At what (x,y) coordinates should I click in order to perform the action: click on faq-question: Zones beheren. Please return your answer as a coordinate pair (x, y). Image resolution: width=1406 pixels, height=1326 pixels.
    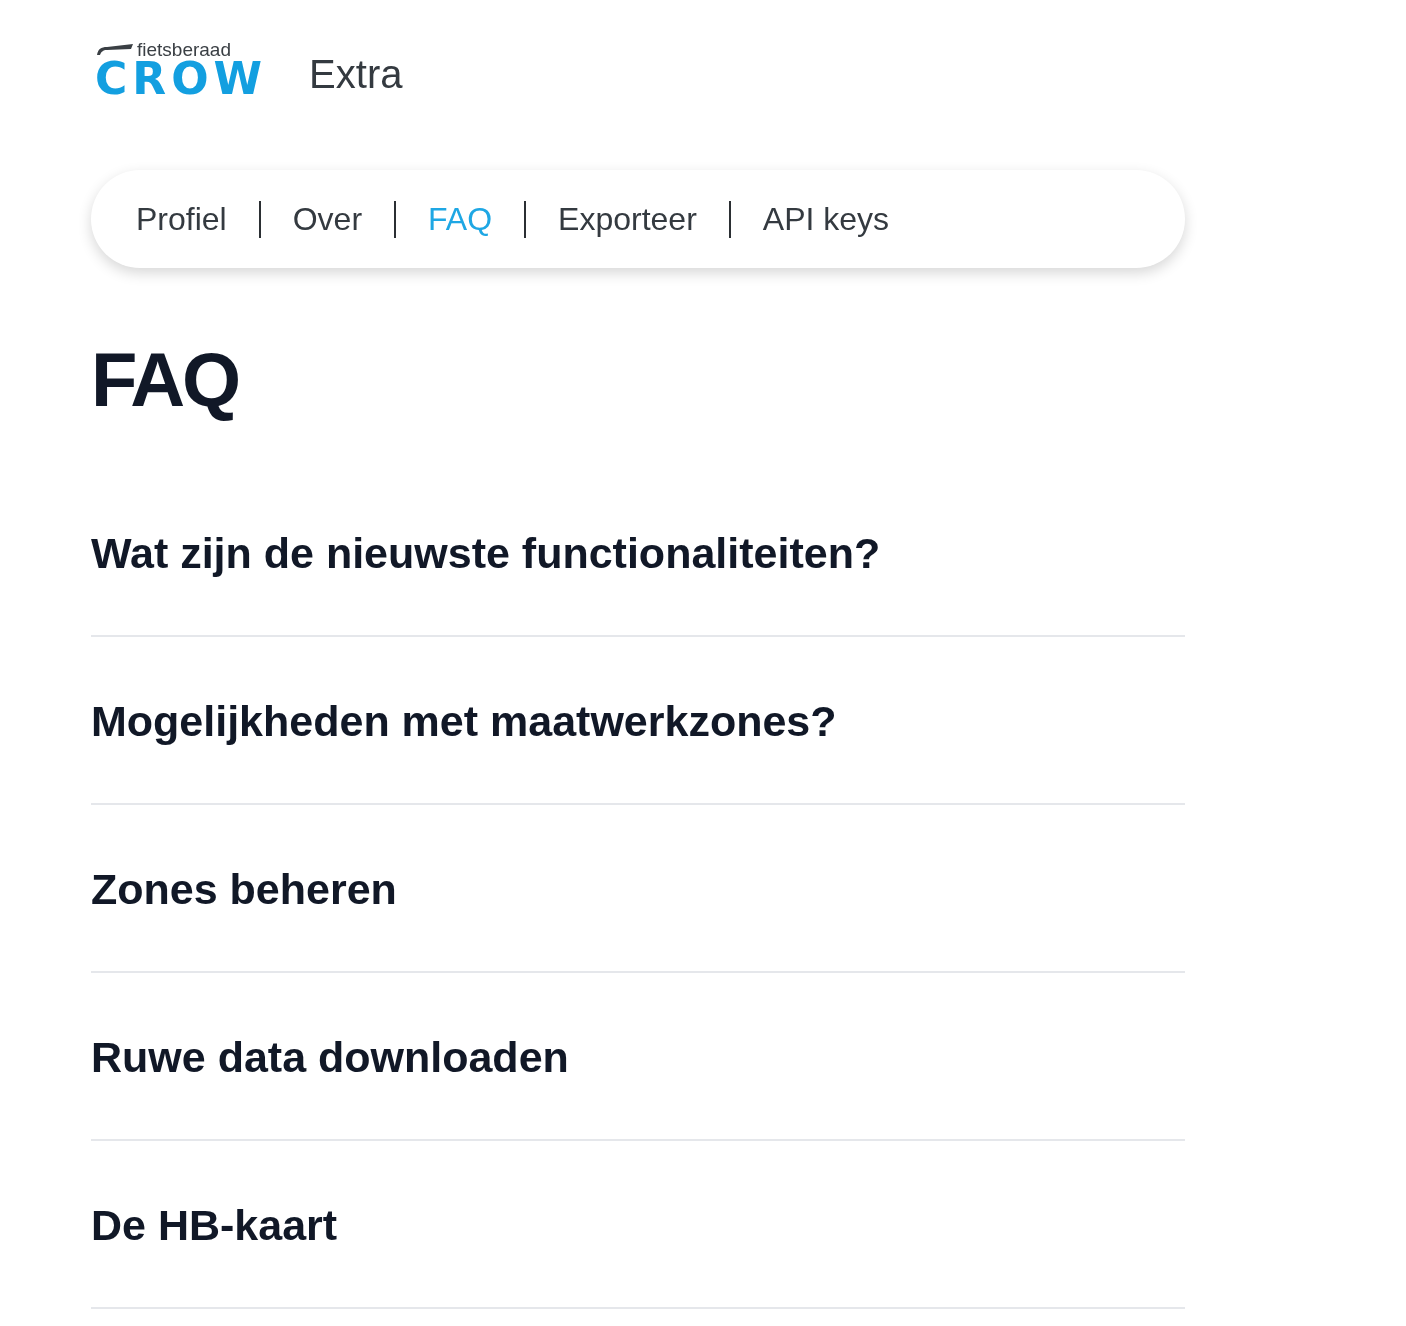
    Looking at the image, I should click on (244, 889).